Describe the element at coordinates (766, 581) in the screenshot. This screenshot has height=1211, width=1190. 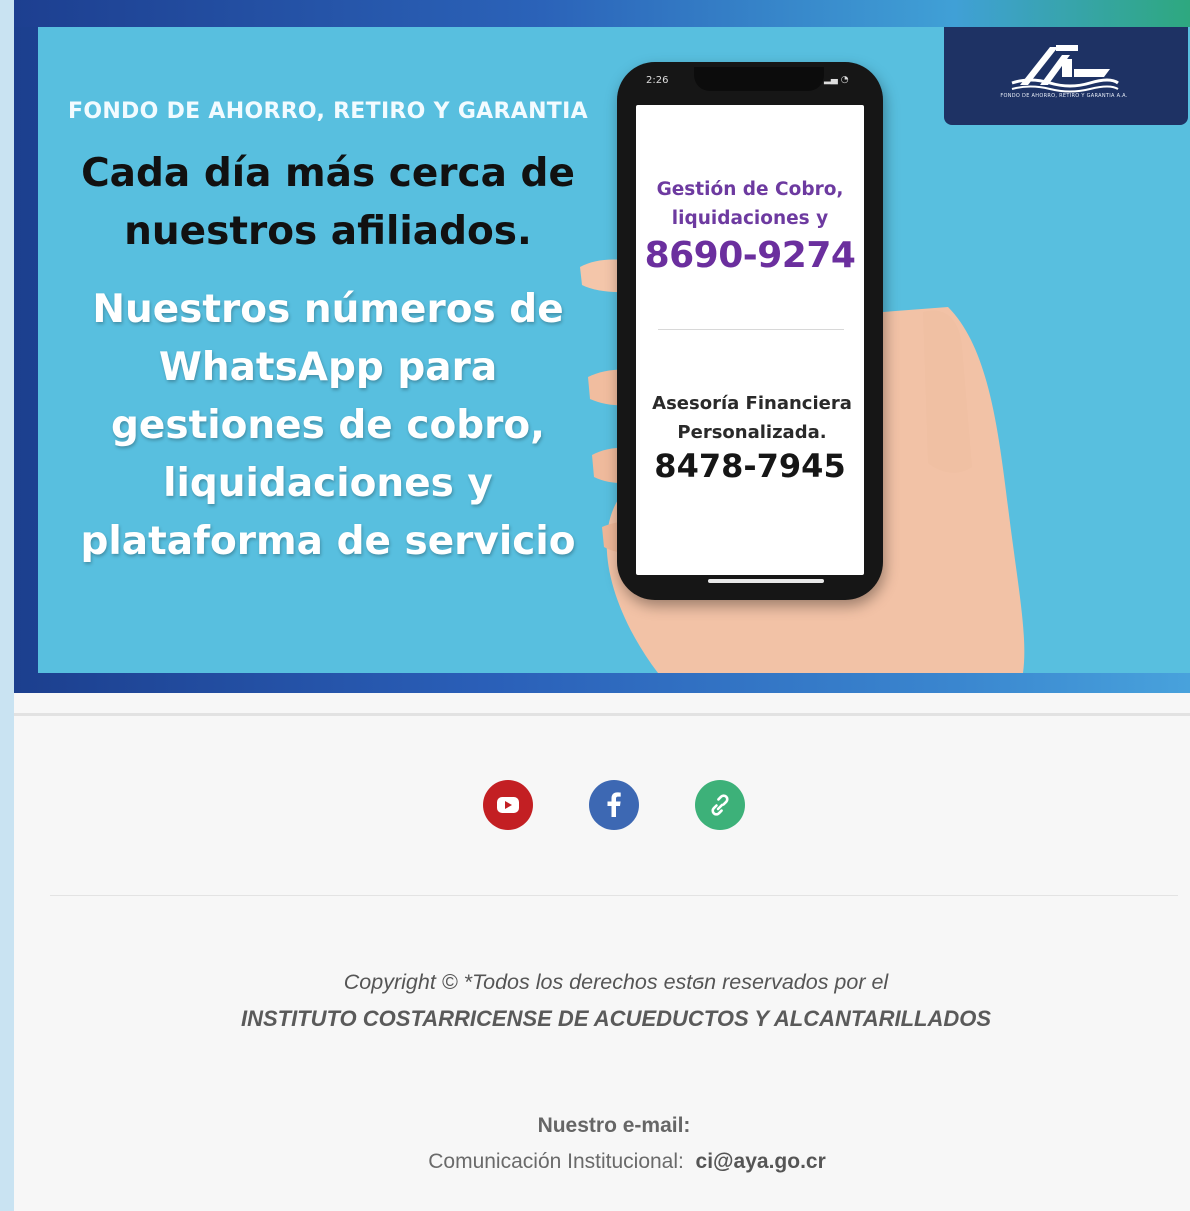
I see `phone-home-bar` at that location.